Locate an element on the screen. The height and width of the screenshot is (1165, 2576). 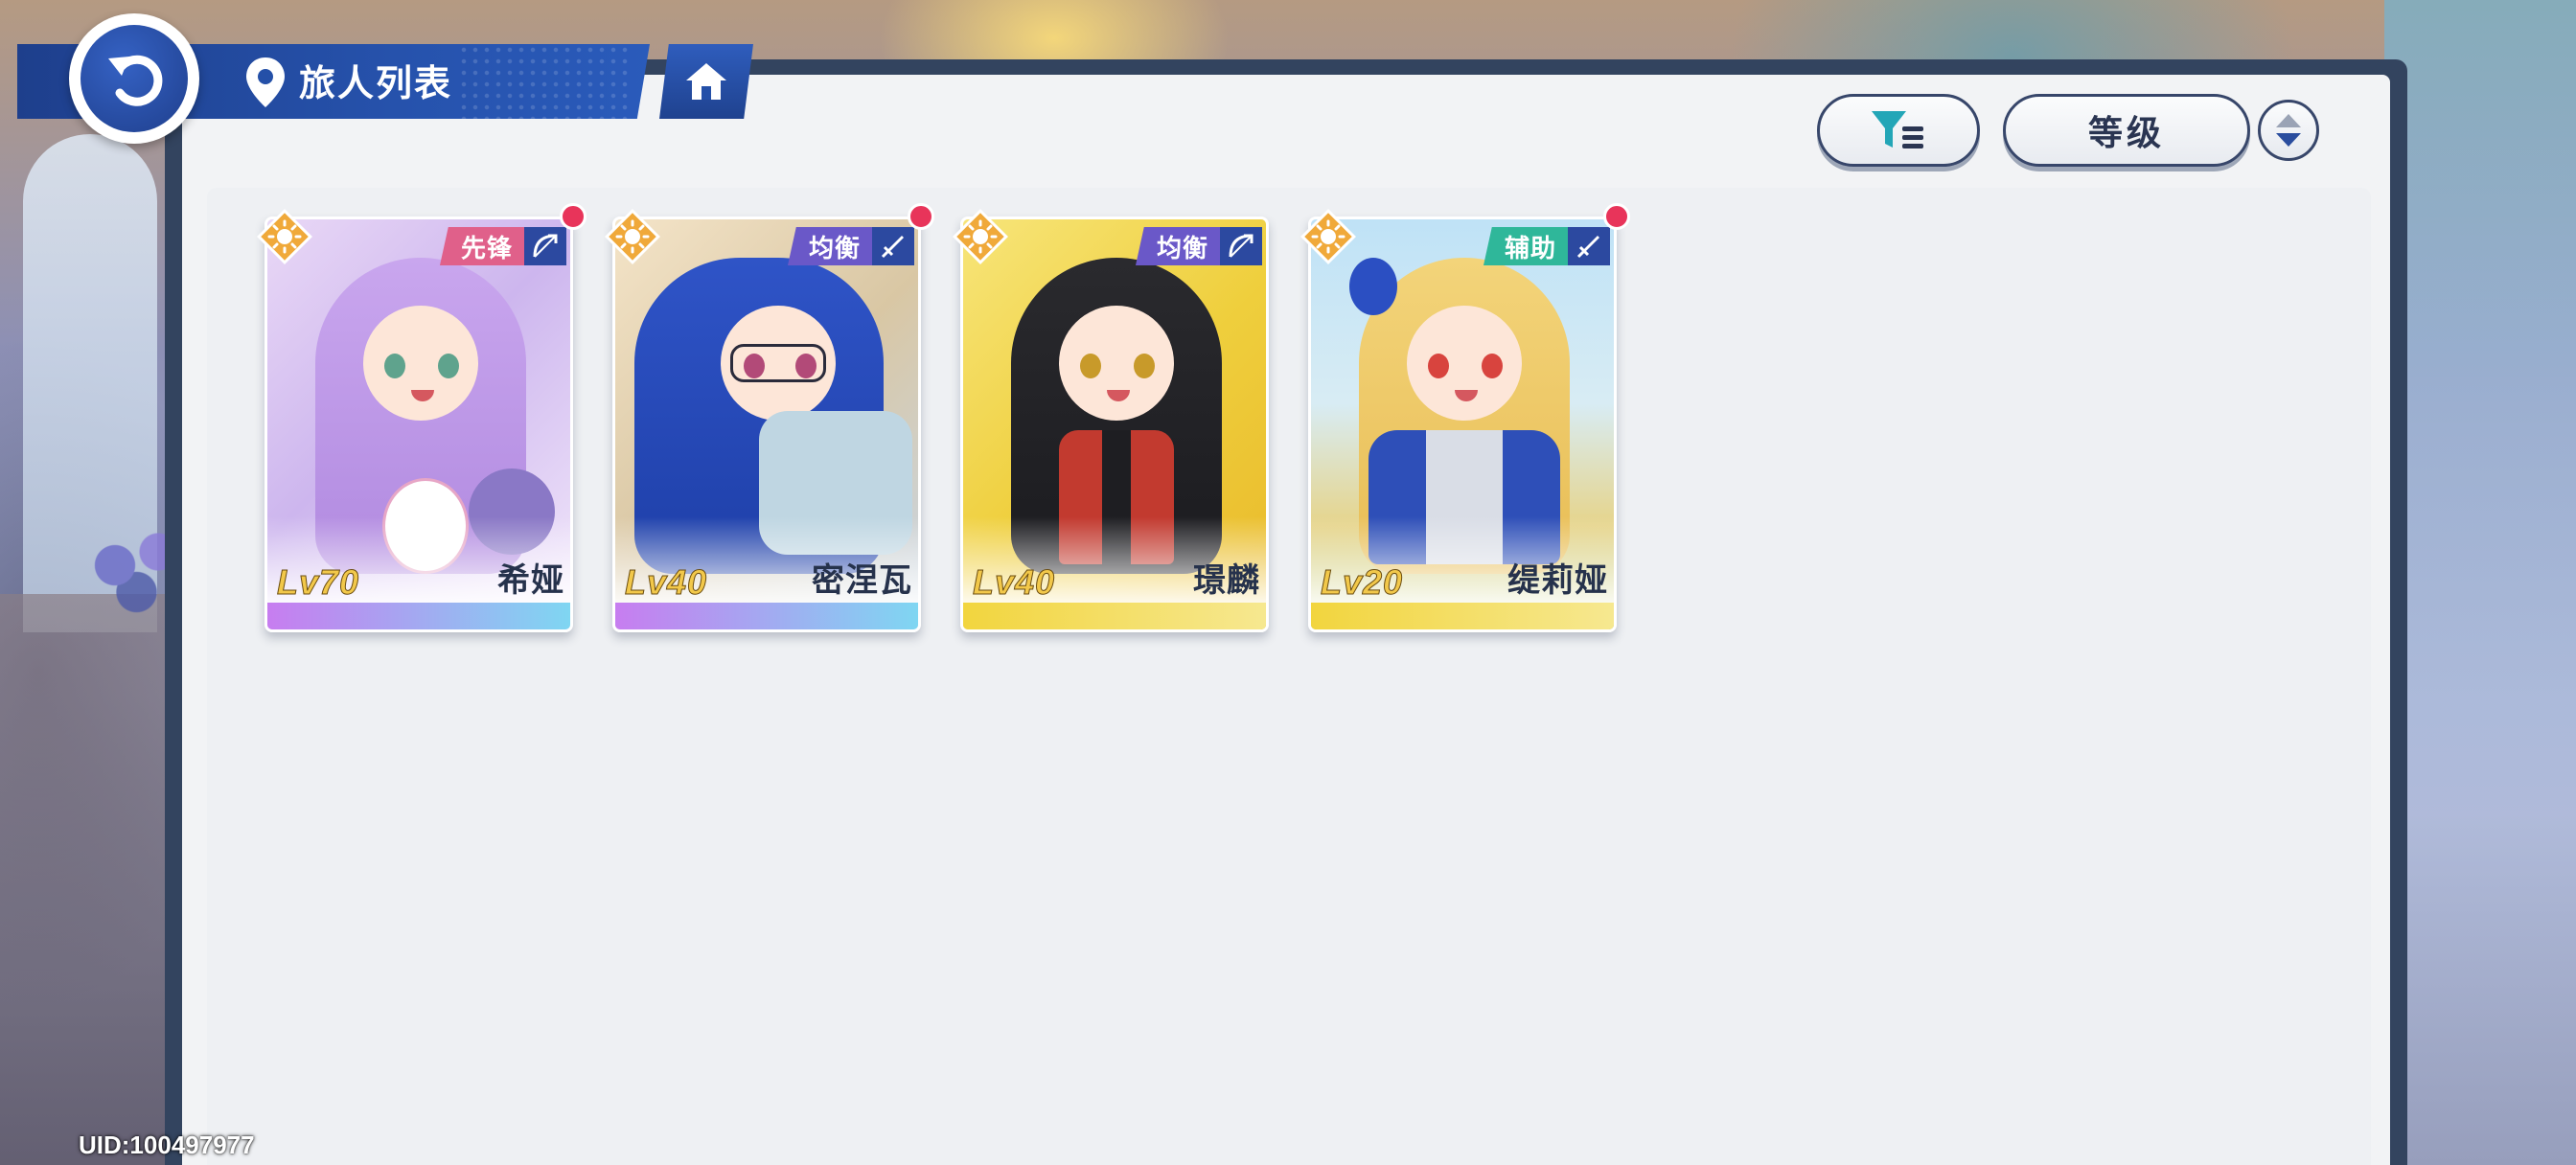
character-level: Lv20 is located at coordinates (1362, 582).